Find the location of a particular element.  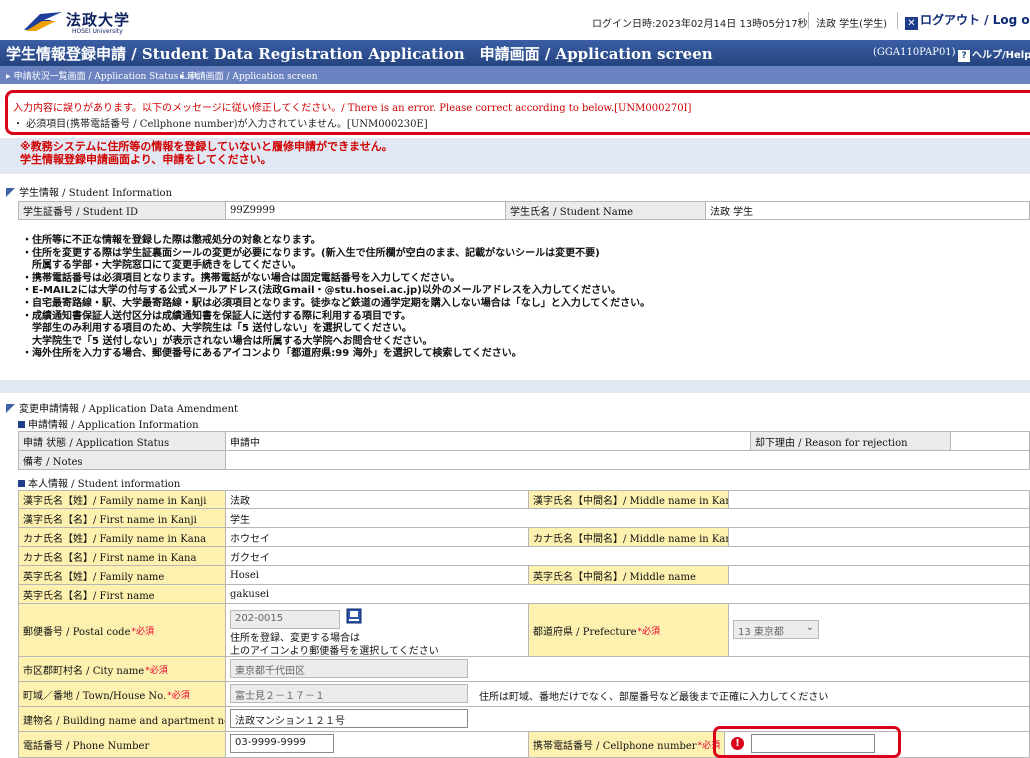

breadcrumb-status-list-link: 申請状況一覧画面 / Application Status List is located at coordinates (102, 75).